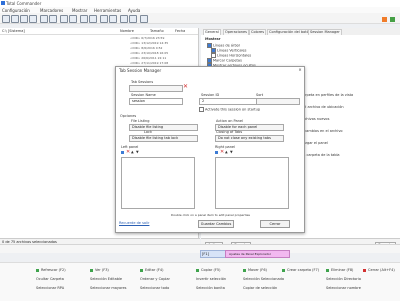  Describe the element at coordinates (384, 19) in the screenshot. I see `orange-icon` at that location.